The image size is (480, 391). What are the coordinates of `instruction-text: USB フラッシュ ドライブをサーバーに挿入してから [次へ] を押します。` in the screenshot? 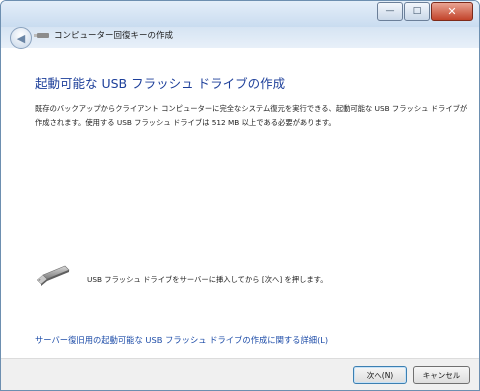 It's located at (207, 279).